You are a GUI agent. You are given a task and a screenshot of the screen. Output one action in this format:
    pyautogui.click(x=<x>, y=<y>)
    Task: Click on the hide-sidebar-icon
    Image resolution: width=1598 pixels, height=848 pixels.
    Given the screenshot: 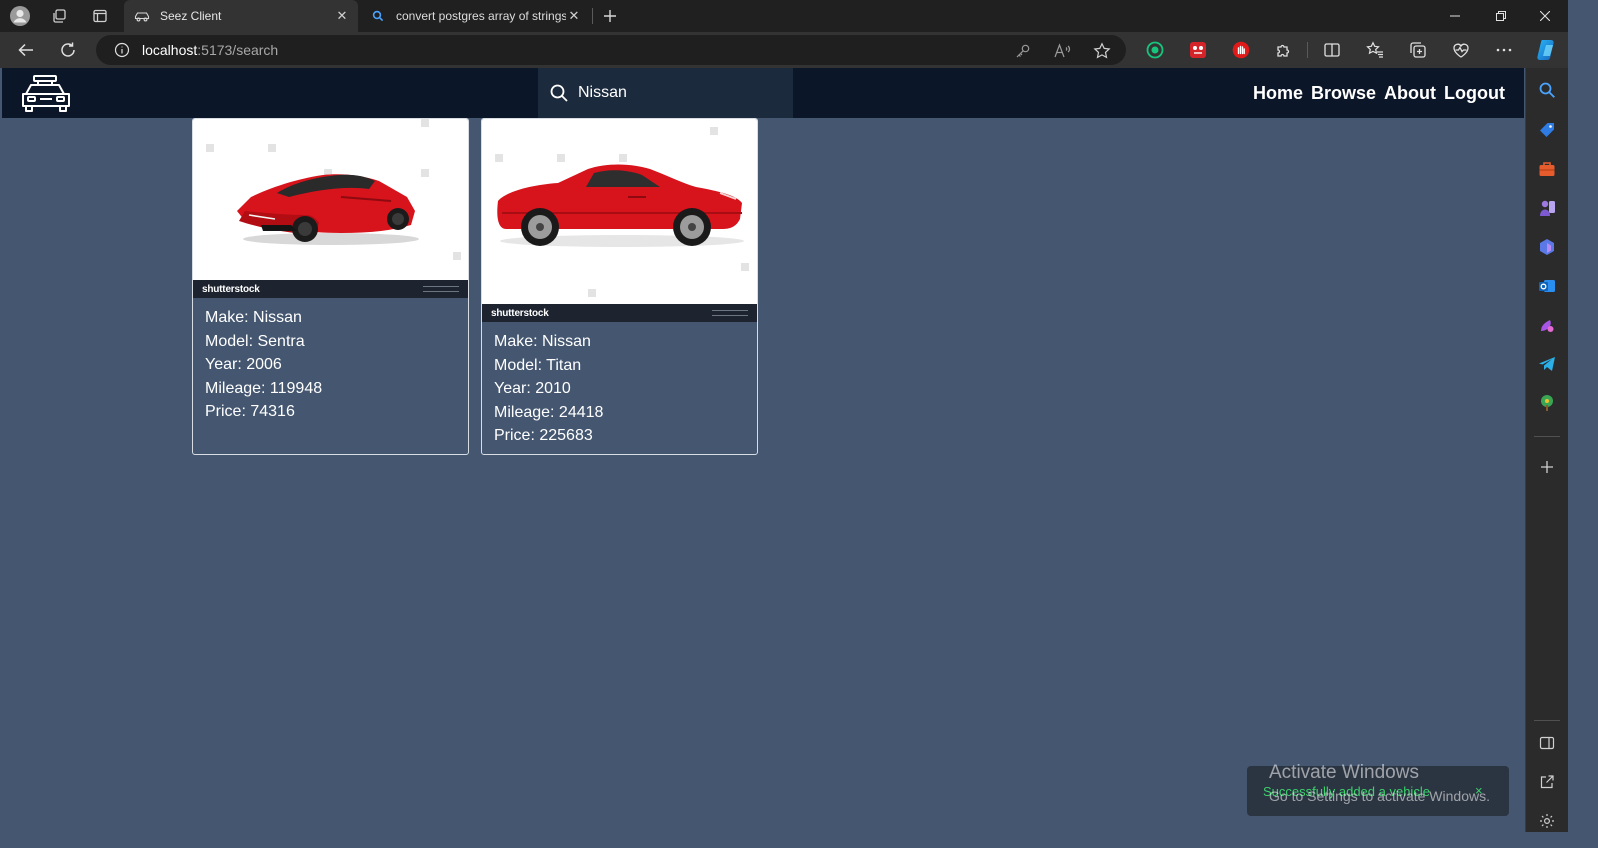 What is the action you would take?
    pyautogui.click(x=1547, y=743)
    